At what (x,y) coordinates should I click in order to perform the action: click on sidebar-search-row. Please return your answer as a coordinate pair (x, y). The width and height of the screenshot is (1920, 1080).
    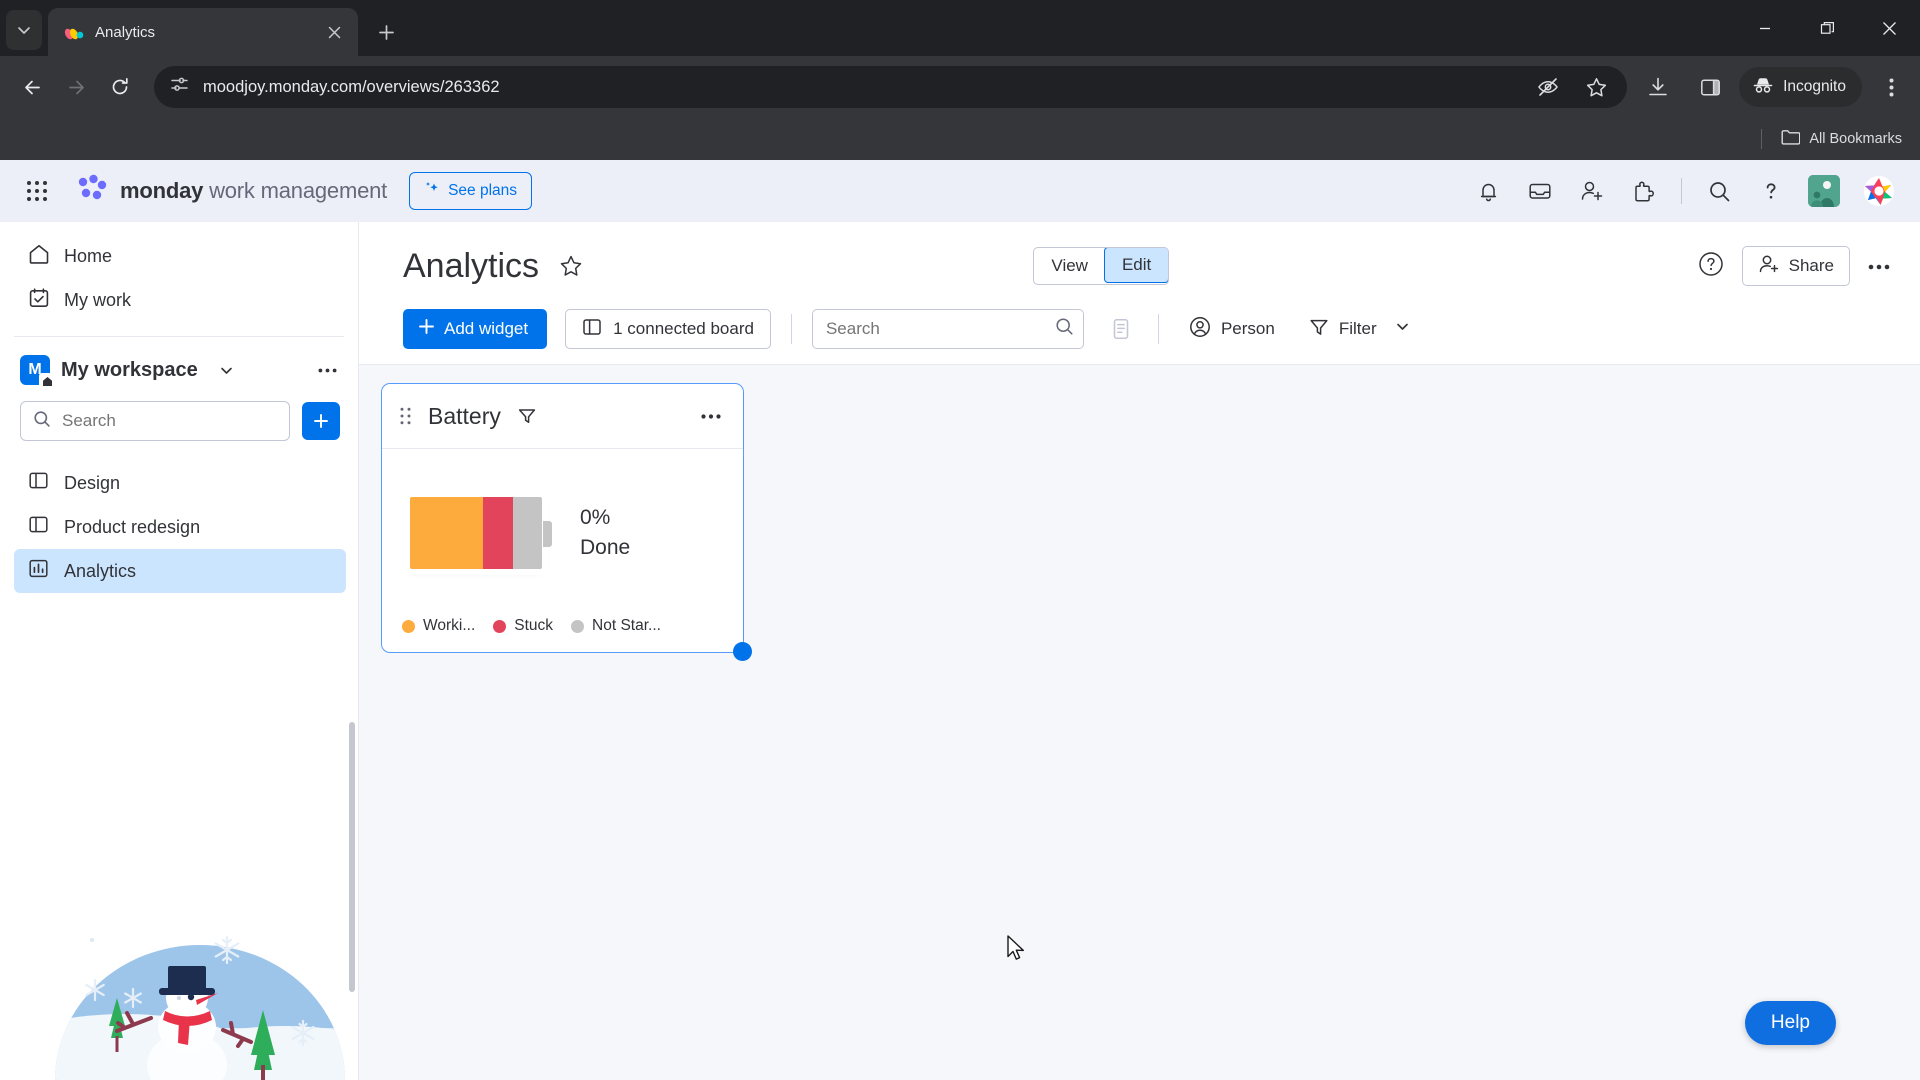
    Looking at the image, I should click on (179, 413).